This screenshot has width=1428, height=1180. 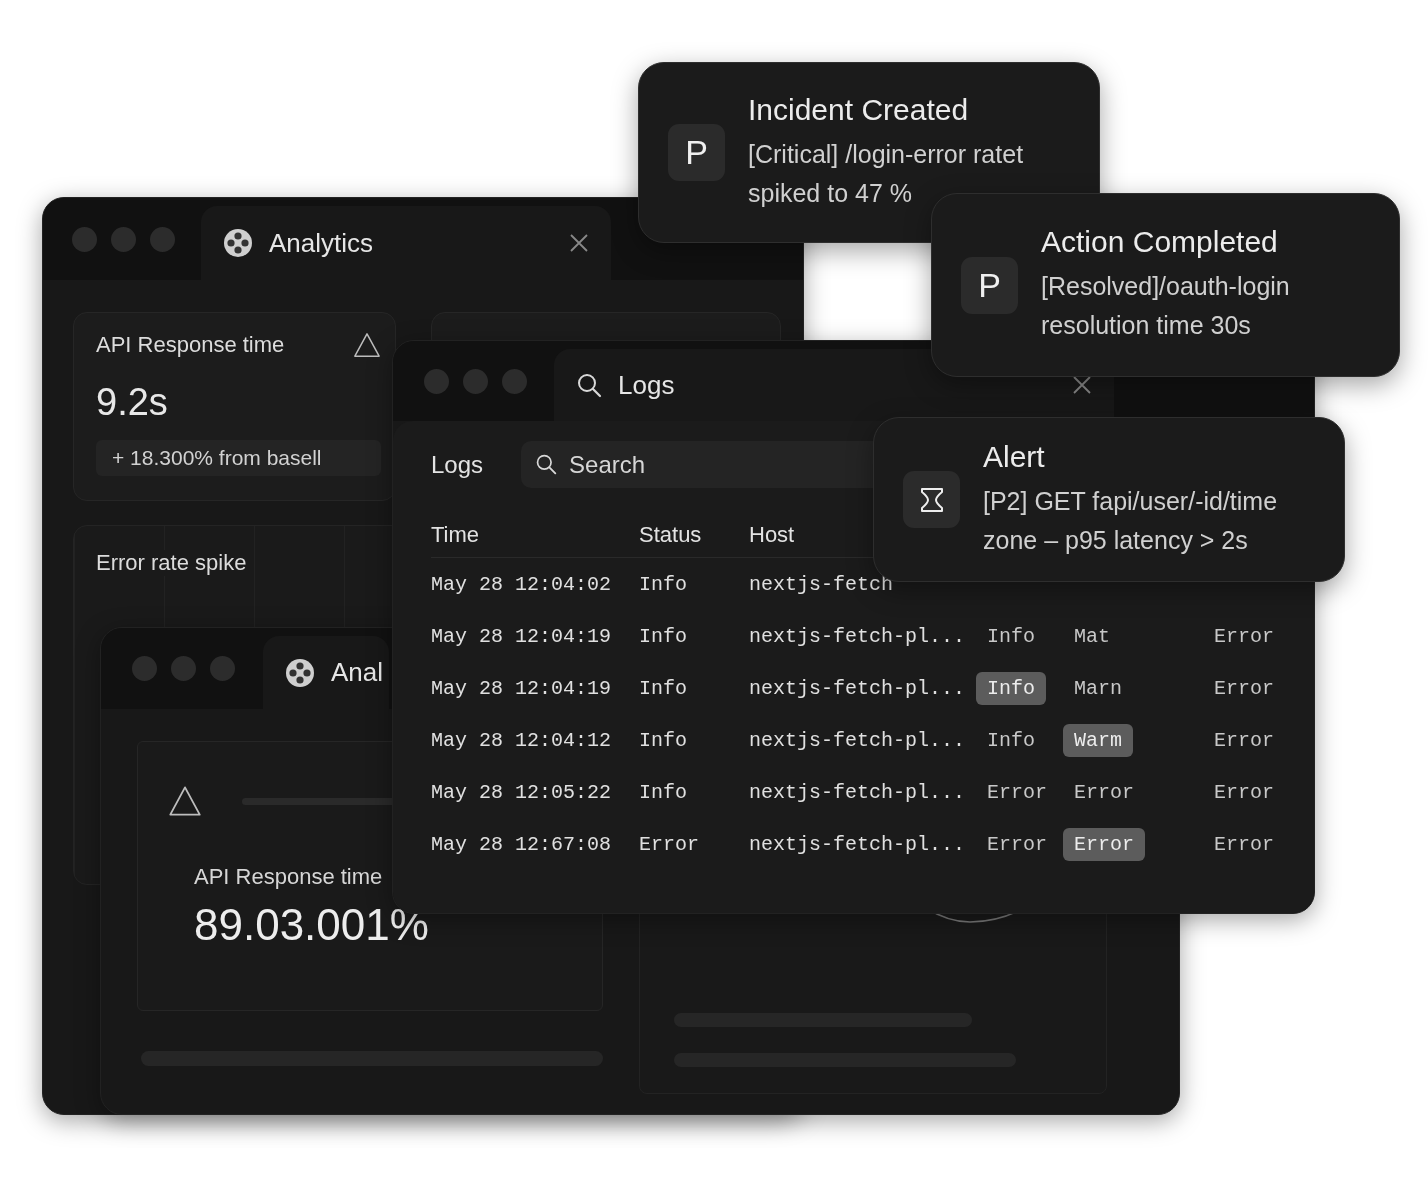 I want to click on window-tab: Anal, so click(x=326, y=672).